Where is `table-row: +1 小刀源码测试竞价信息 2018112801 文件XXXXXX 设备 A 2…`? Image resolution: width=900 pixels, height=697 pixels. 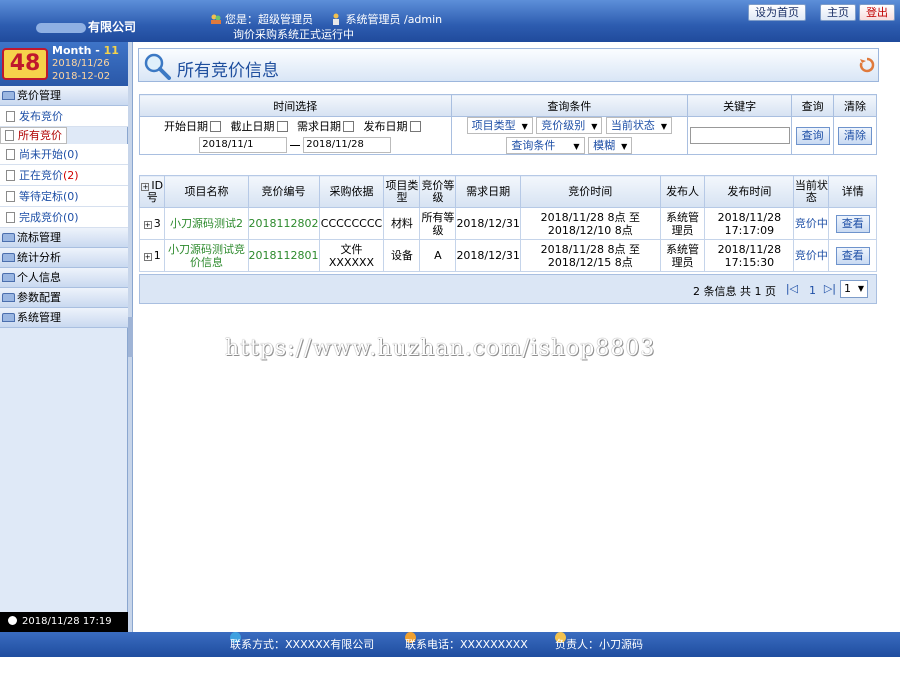 table-row: +1 小刀源码测试竞价信息 2018112801 文件XXXXXX 设备 A 2… is located at coordinates (507, 255).